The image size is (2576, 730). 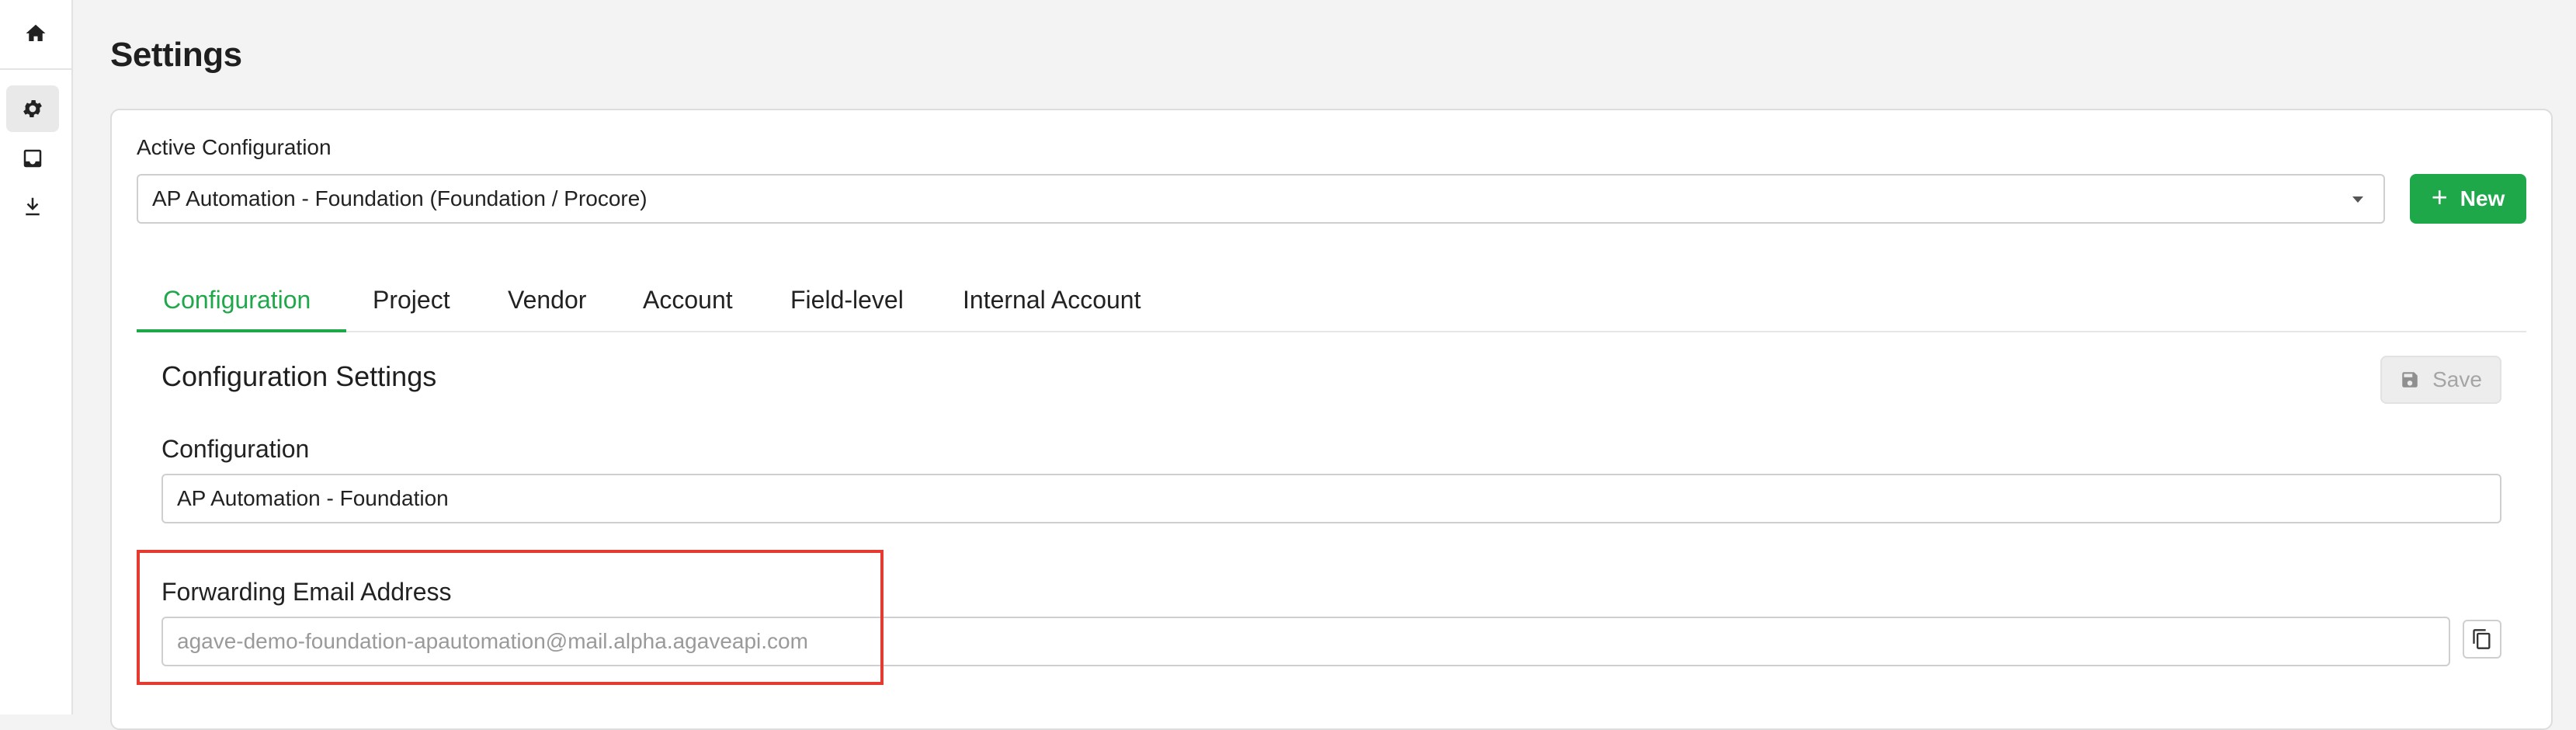 What do you see at coordinates (241, 330) in the screenshot?
I see `active-tab-indicator` at bounding box center [241, 330].